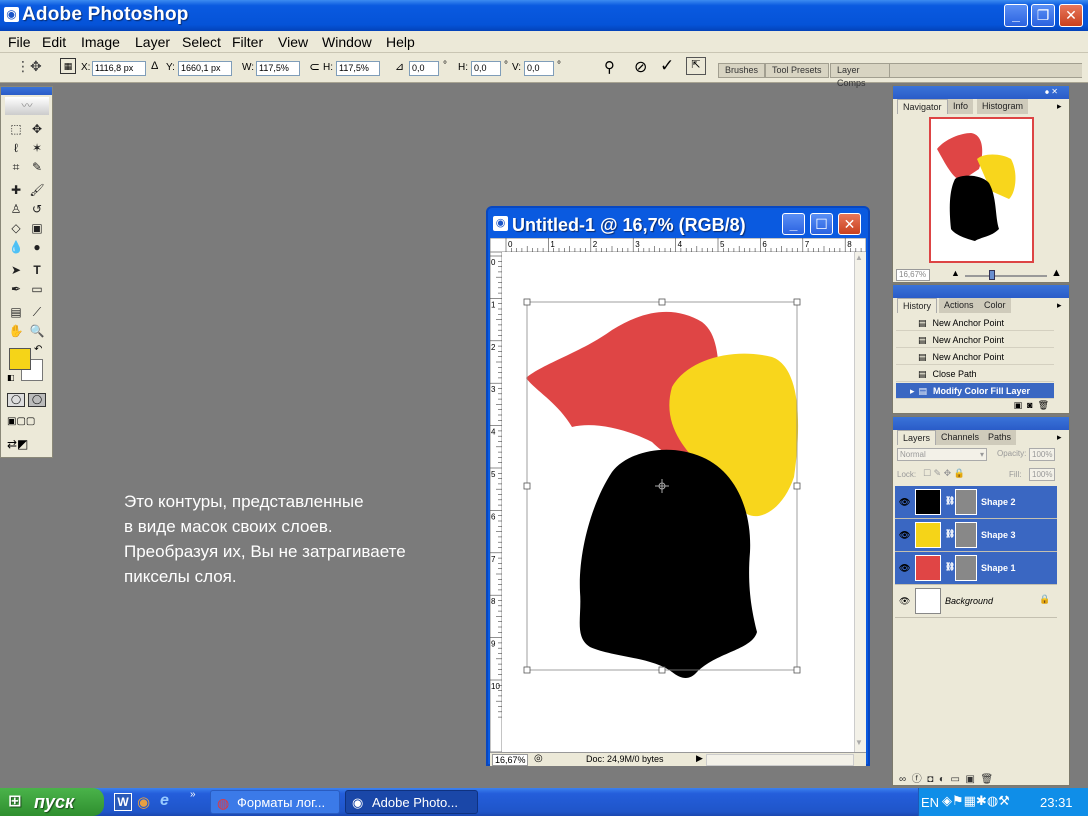  Describe the element at coordinates (11, 377) in the screenshot. I see `default-colors-icon: ◧` at that location.